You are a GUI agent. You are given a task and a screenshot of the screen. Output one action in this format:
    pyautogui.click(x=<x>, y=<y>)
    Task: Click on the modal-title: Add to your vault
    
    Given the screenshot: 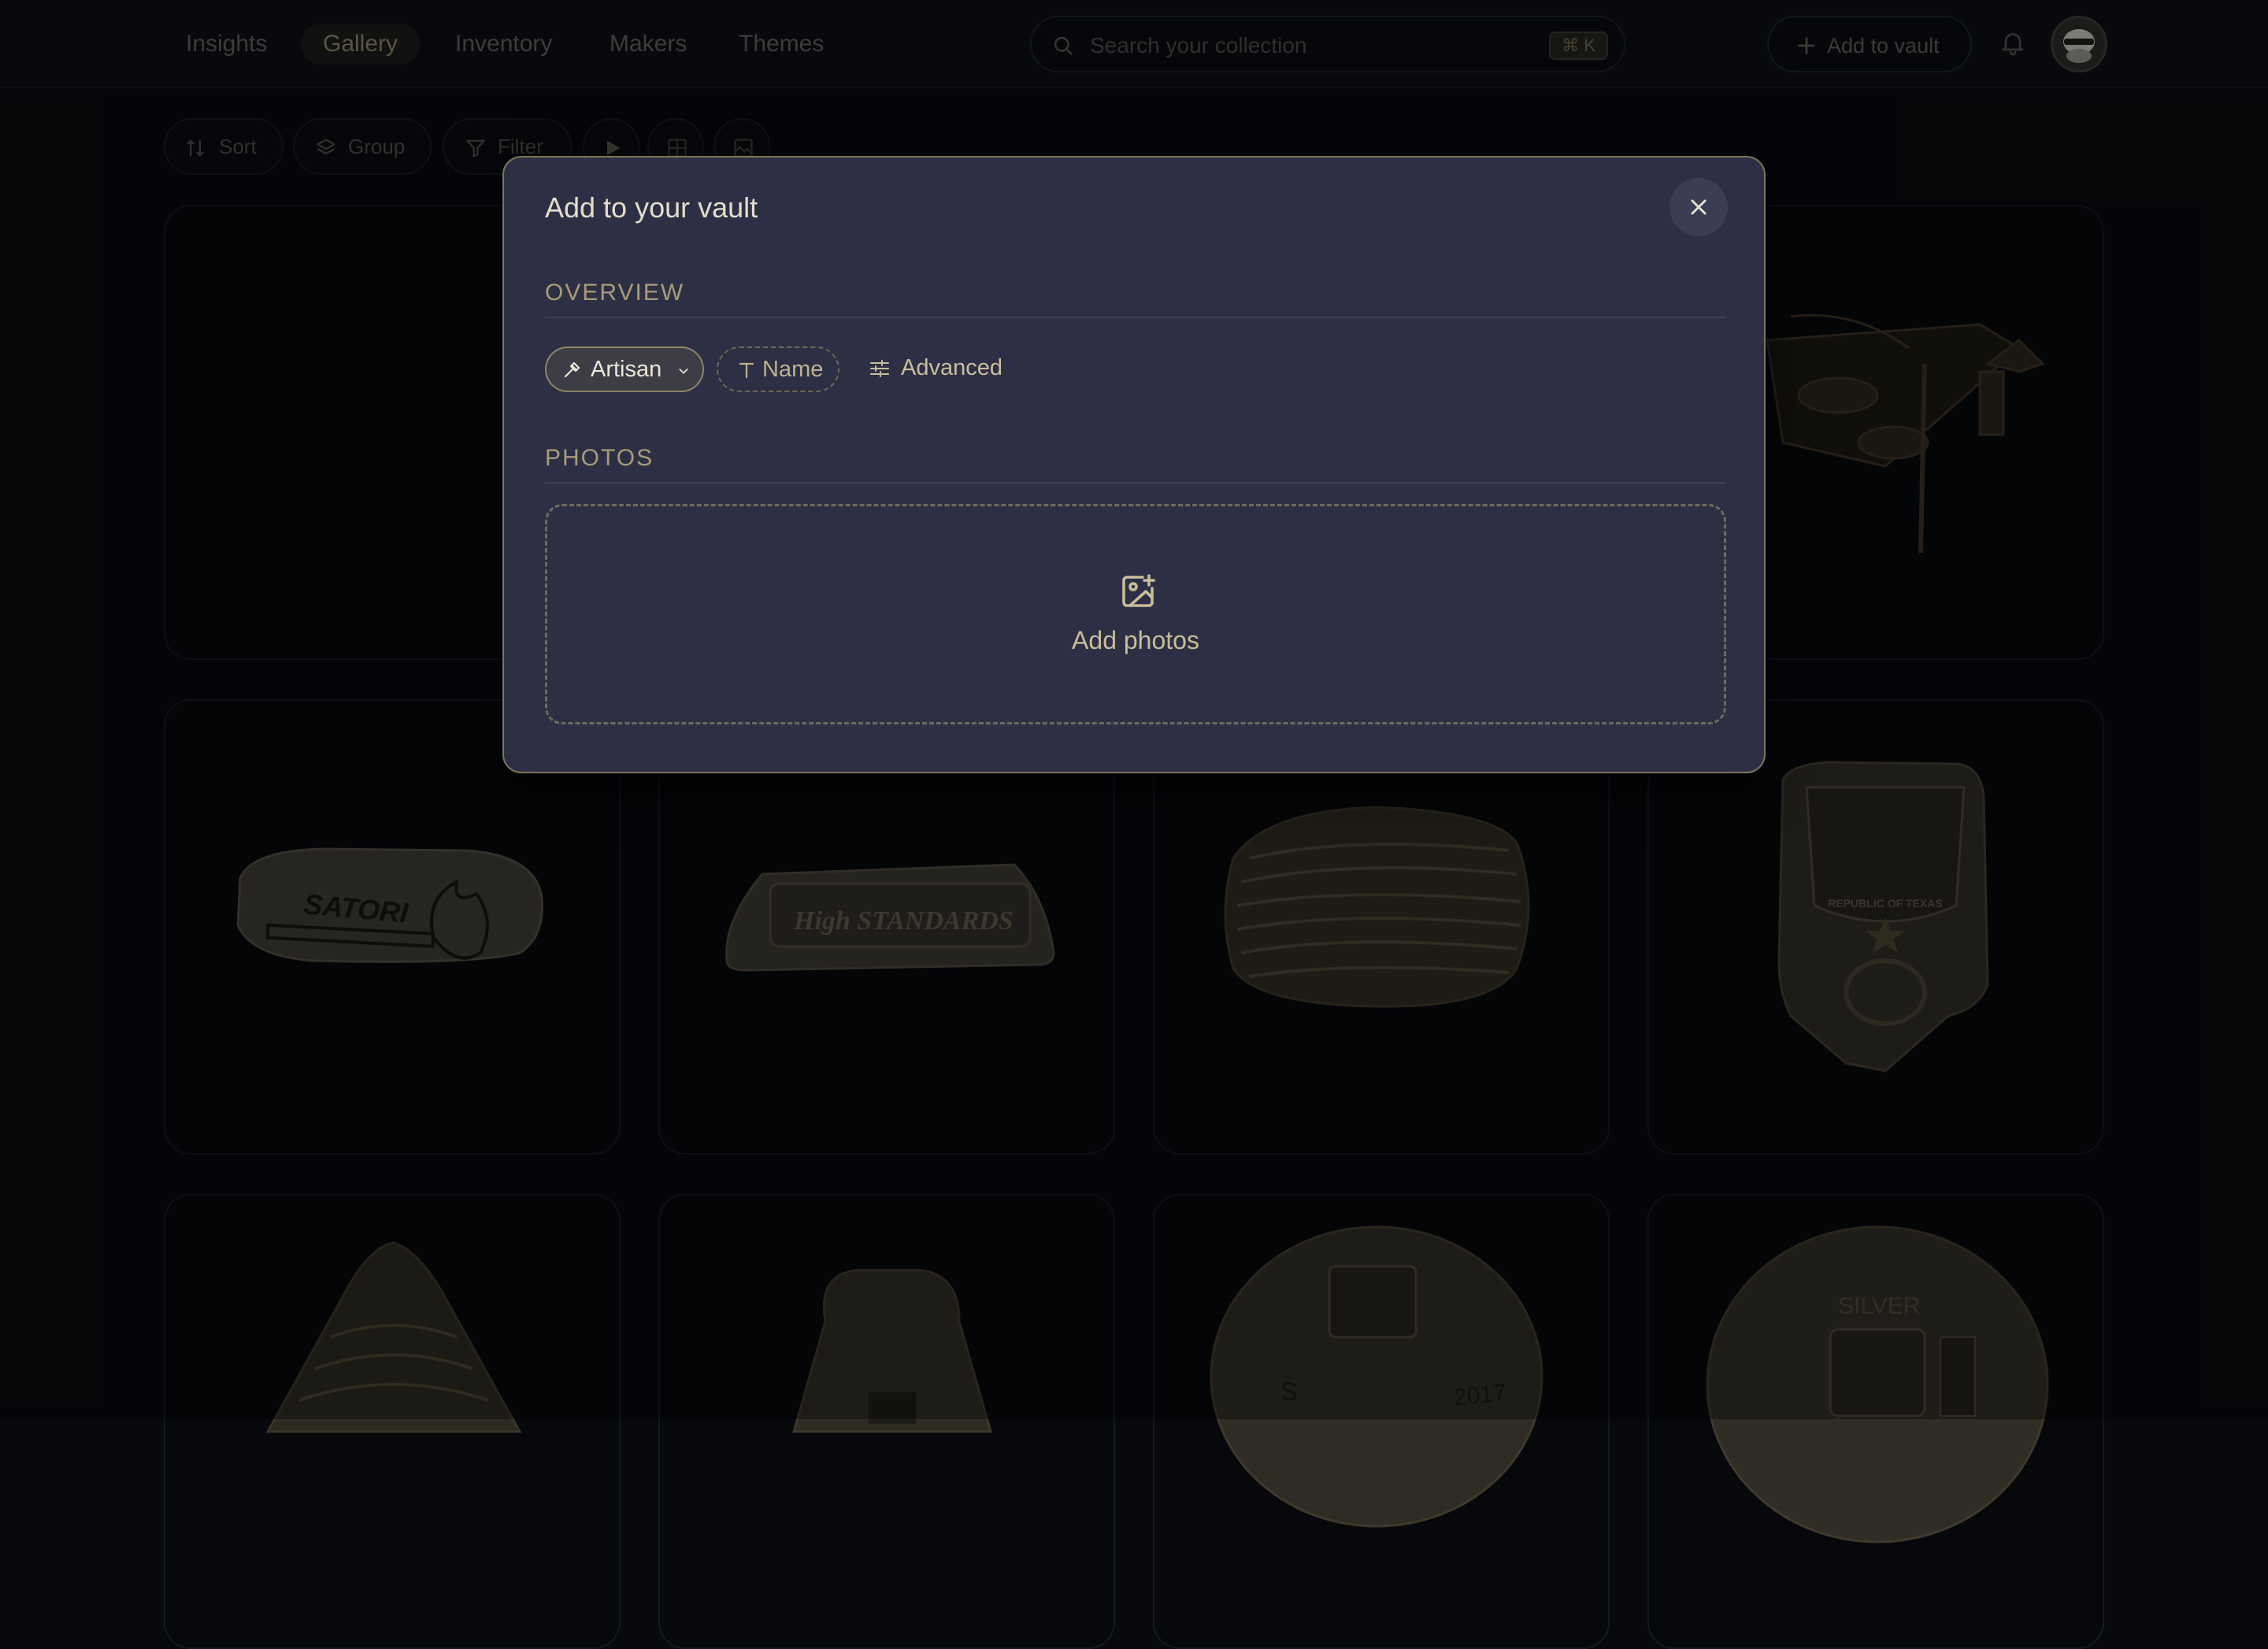 What is the action you would take?
    pyautogui.click(x=651, y=207)
    